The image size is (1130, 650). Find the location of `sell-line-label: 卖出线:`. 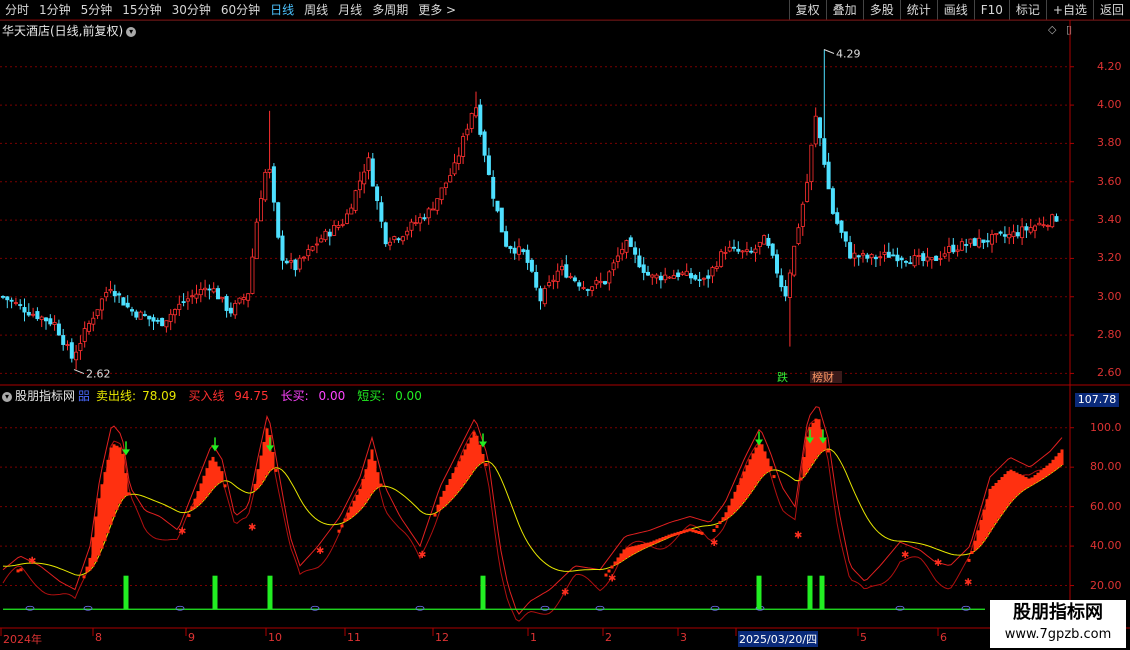

sell-line-label: 卖出线: is located at coordinates (116, 396).